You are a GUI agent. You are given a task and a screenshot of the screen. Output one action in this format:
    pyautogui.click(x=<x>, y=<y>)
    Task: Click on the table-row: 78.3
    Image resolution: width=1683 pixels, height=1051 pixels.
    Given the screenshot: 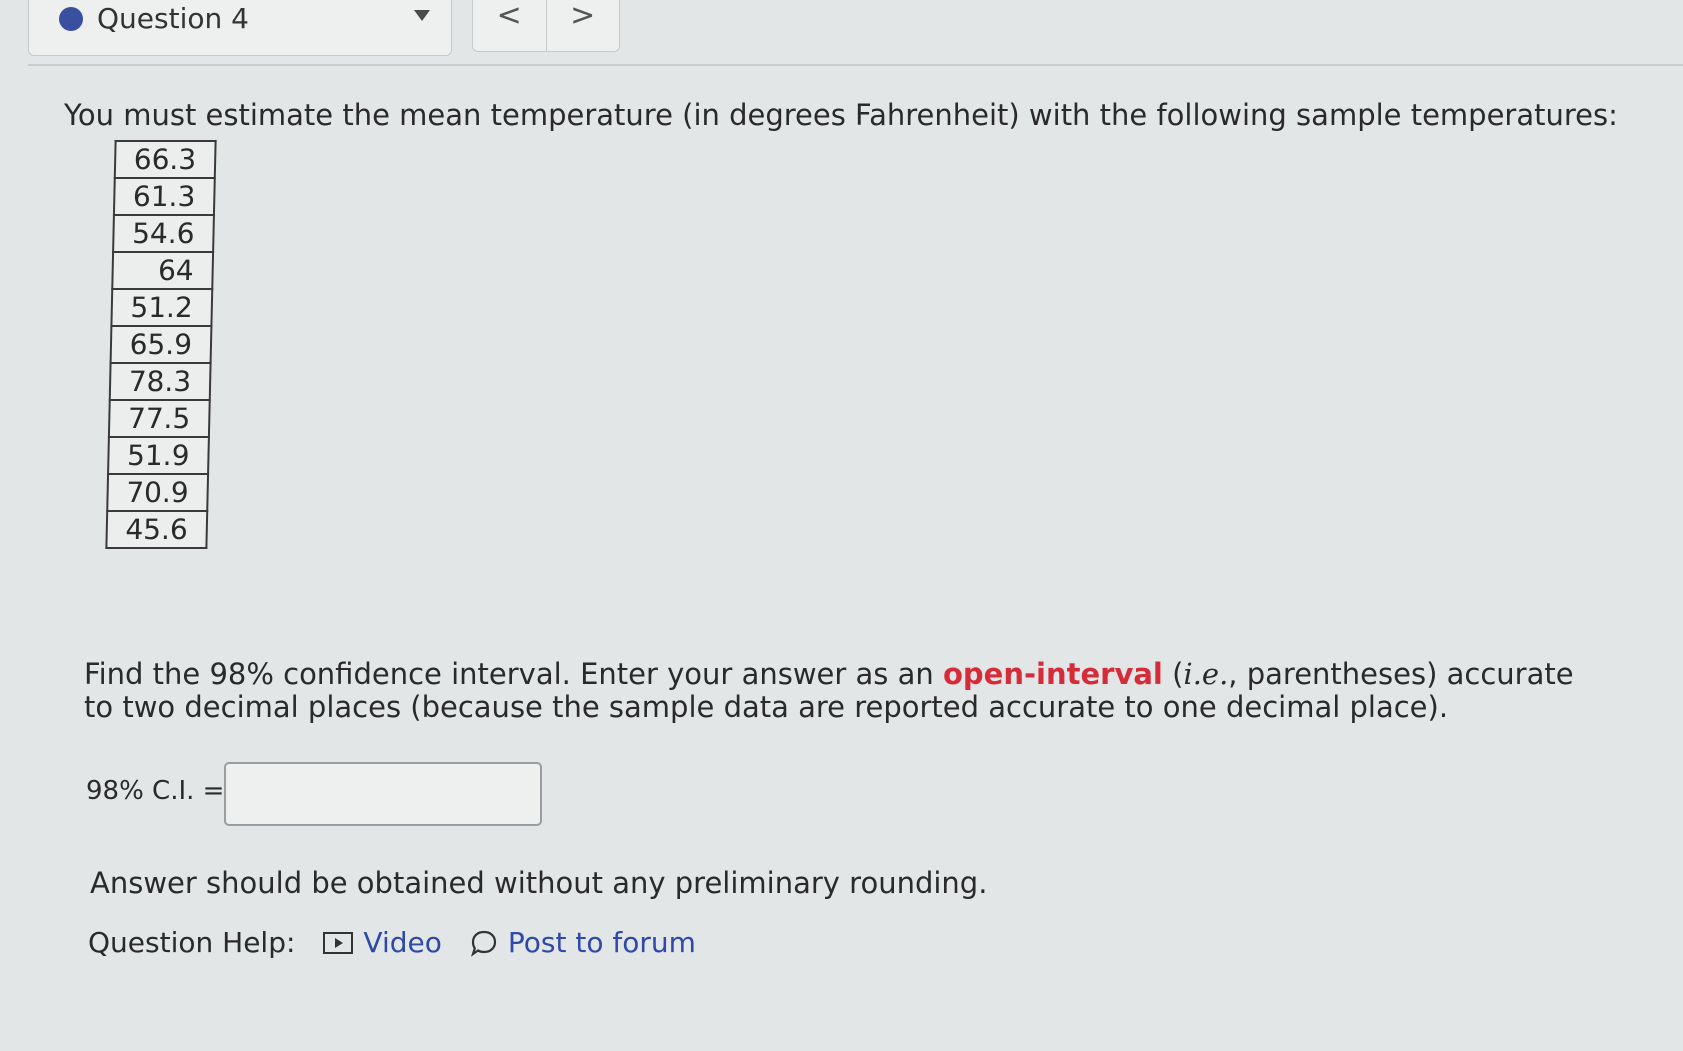 What is the action you would take?
    pyautogui.click(x=160, y=381)
    